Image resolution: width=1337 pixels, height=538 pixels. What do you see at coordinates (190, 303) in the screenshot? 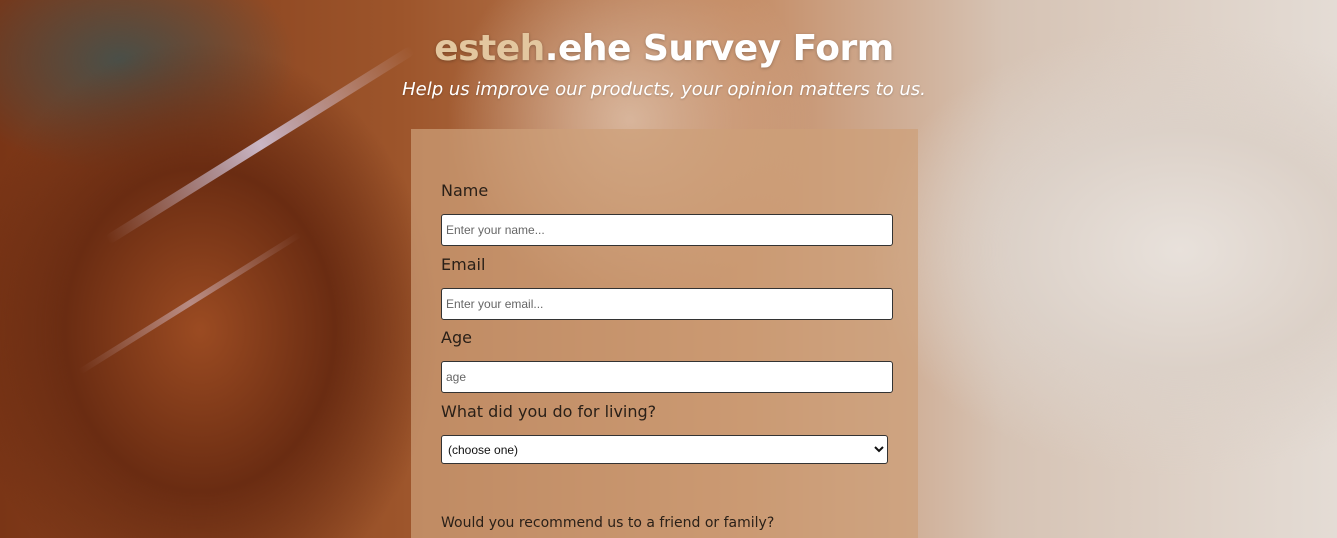
I see `background-light-streak` at bounding box center [190, 303].